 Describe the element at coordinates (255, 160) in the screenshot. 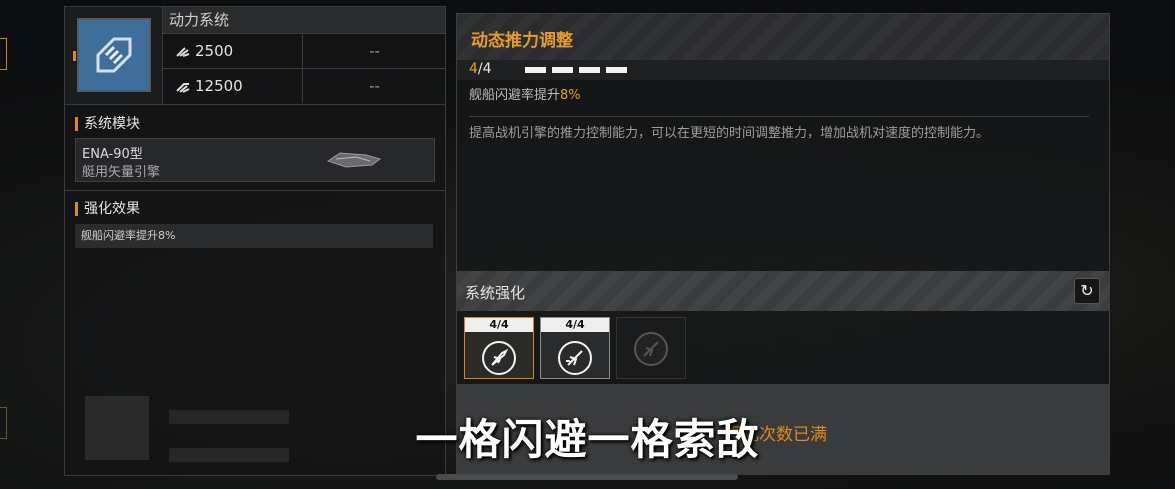

I see `module-card: ENA-90型 艇用矢量引擎` at that location.